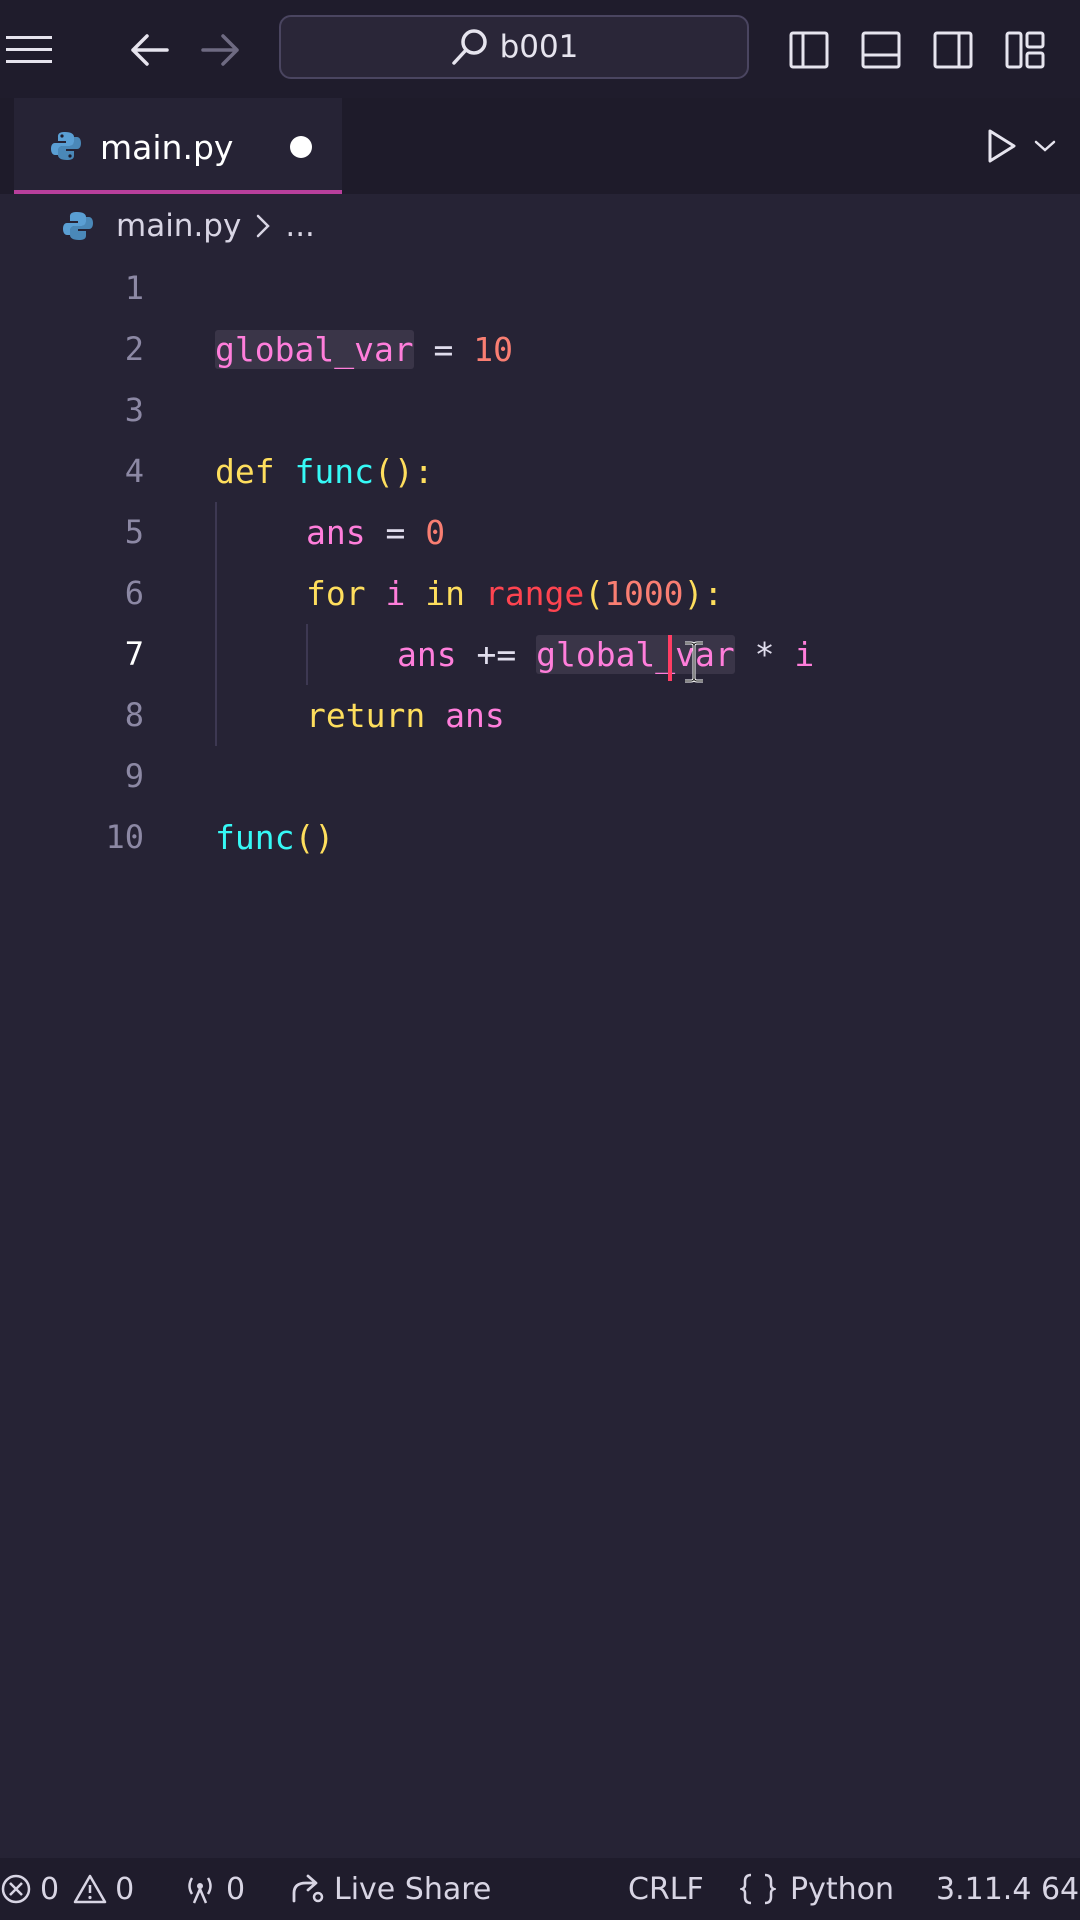 This screenshot has width=1080, height=1920. I want to click on title-bar: b001, so click(540, 49).